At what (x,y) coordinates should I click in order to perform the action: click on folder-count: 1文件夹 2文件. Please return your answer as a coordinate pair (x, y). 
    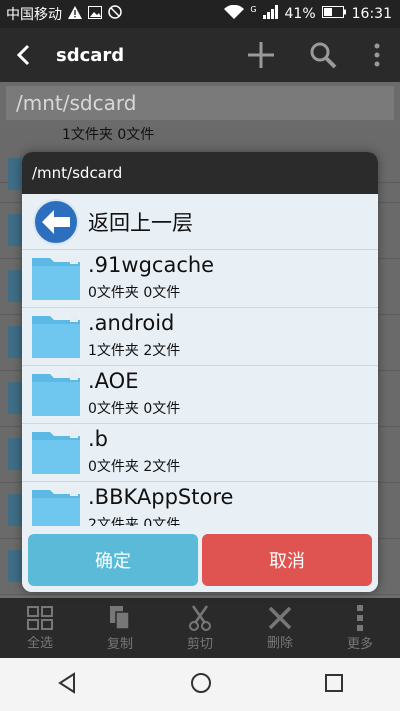
    Looking at the image, I should click on (134, 351).